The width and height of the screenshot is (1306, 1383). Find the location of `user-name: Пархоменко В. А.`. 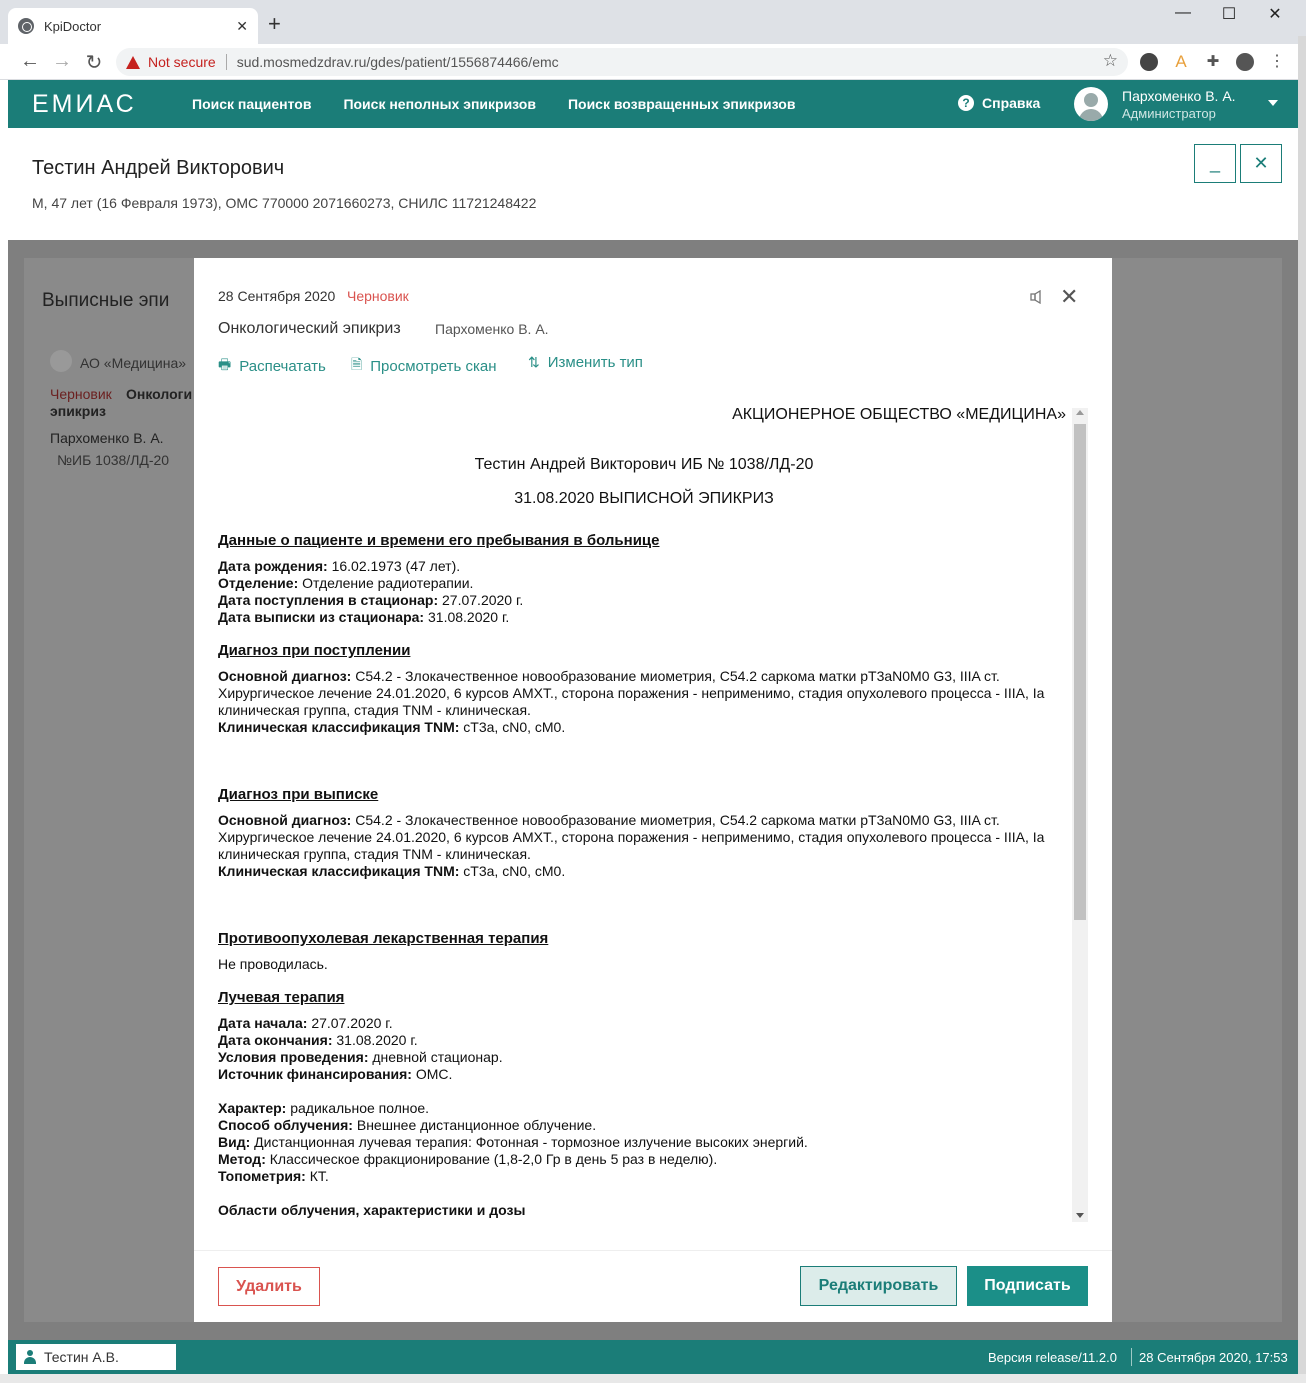

user-name: Пархоменко В. А. is located at coordinates (1179, 96).